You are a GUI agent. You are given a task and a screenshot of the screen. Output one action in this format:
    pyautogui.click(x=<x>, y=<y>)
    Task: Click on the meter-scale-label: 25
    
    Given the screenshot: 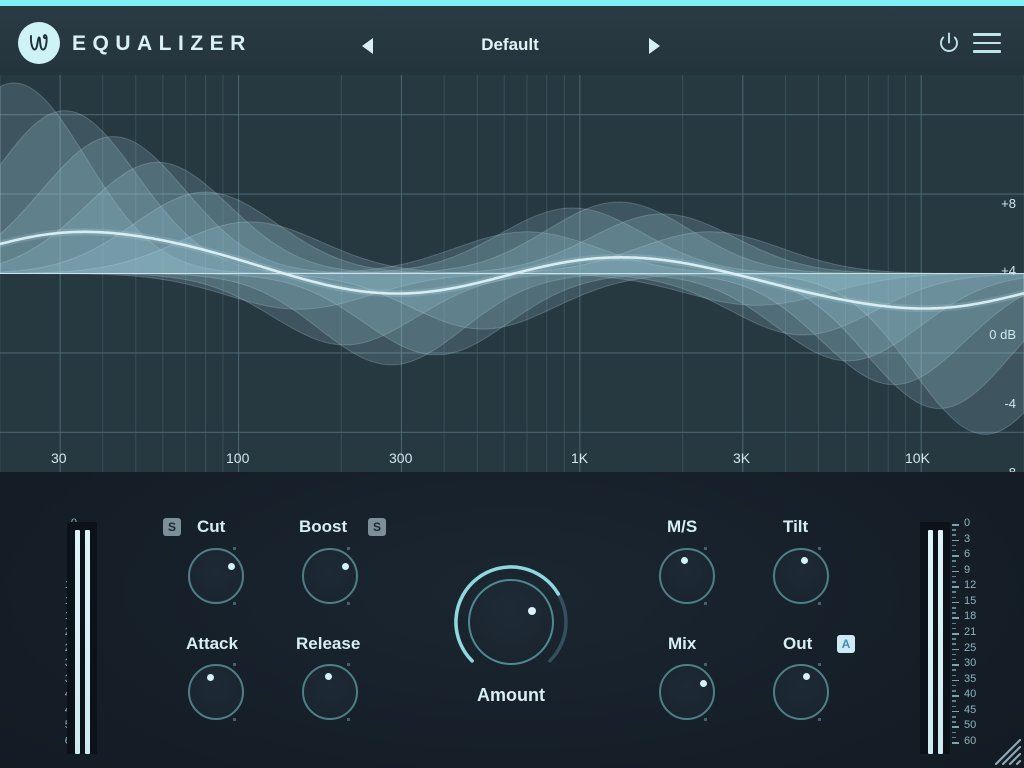 What is the action you would take?
    pyautogui.click(x=970, y=647)
    